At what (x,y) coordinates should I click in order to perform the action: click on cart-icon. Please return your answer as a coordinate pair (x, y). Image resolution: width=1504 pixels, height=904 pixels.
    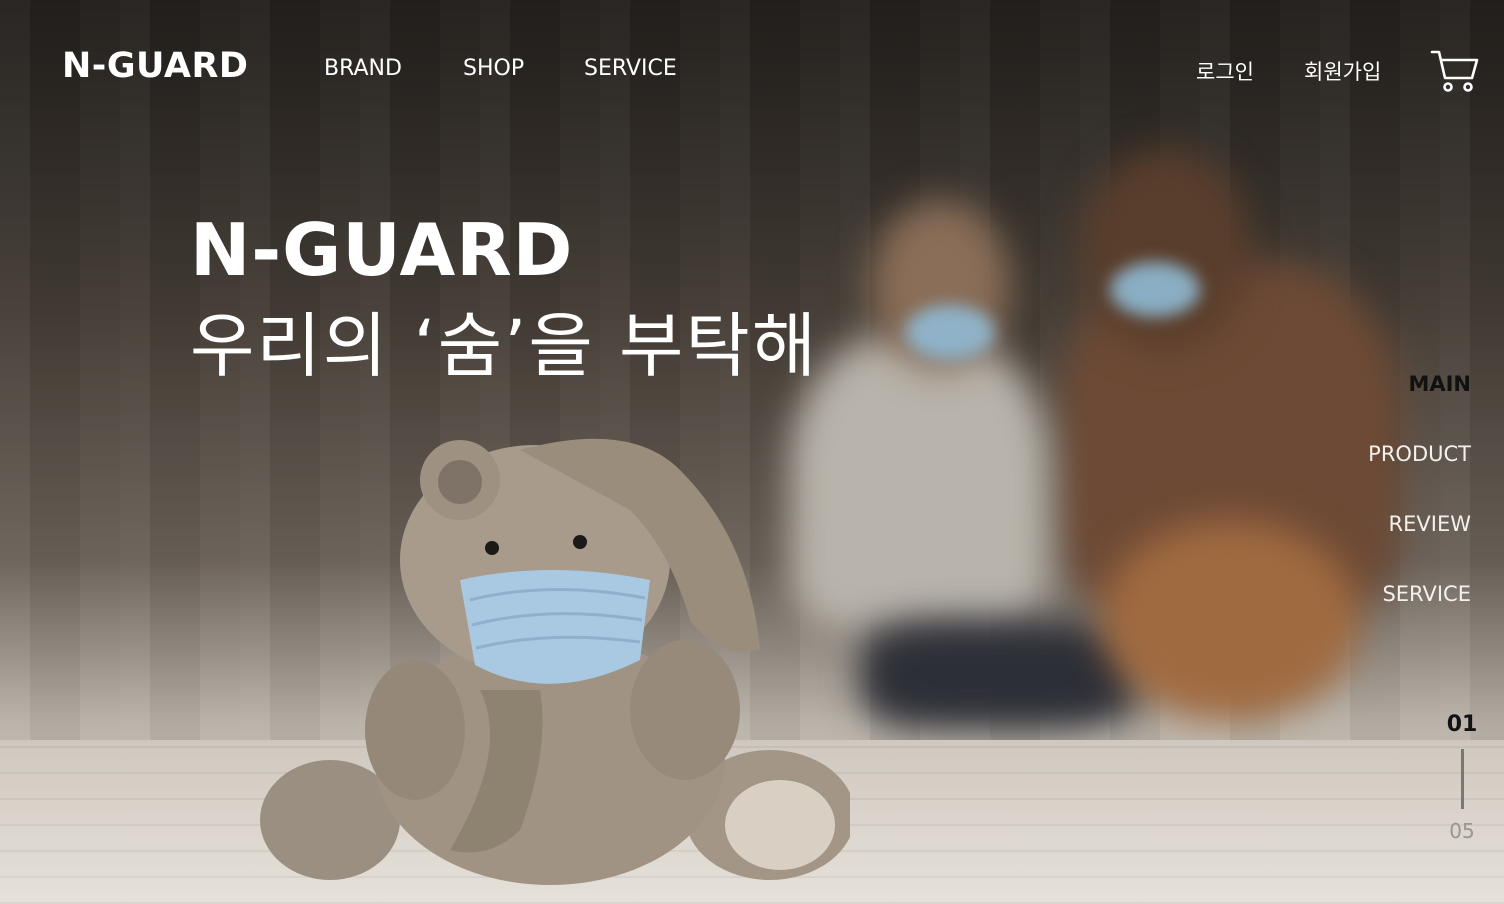
    Looking at the image, I should click on (1455, 71).